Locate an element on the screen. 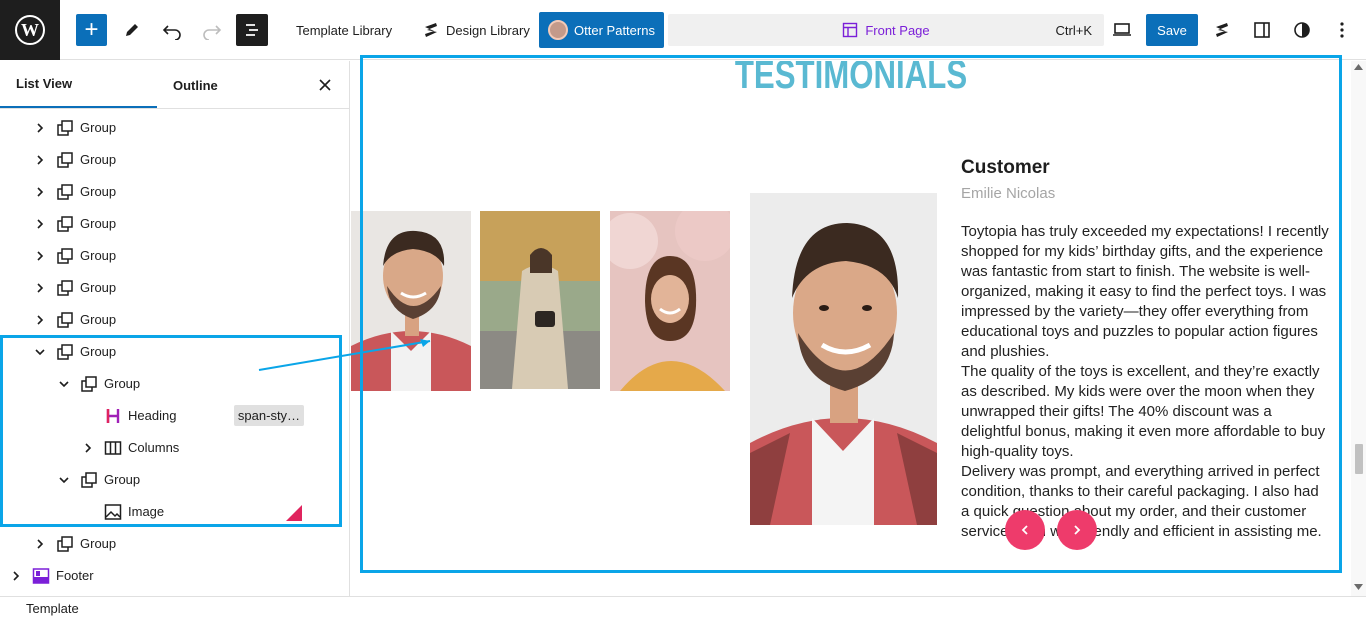  layout-icon is located at coordinates (850, 30).